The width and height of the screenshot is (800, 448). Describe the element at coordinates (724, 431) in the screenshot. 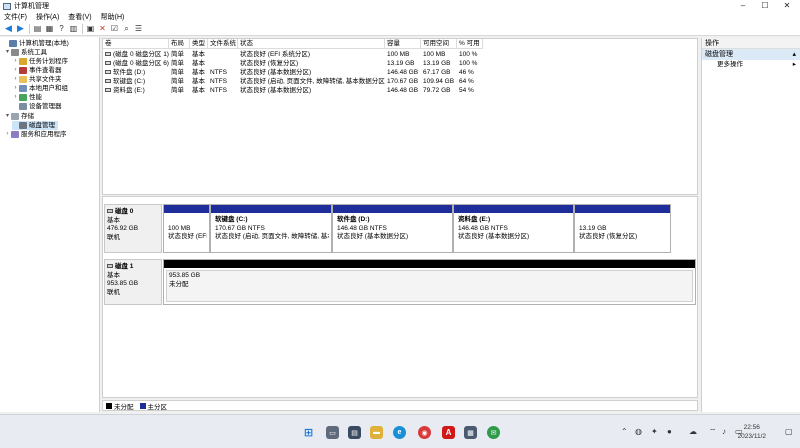

I see `volume-icon: ♪` at that location.